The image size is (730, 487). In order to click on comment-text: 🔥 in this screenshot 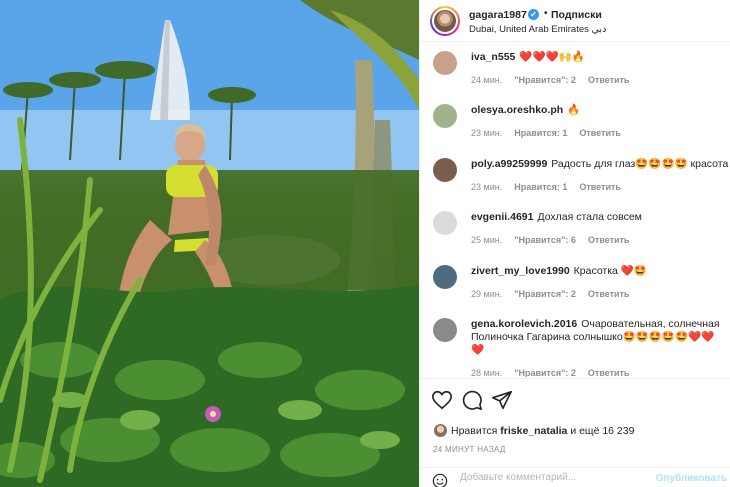, I will do `click(574, 110)`.